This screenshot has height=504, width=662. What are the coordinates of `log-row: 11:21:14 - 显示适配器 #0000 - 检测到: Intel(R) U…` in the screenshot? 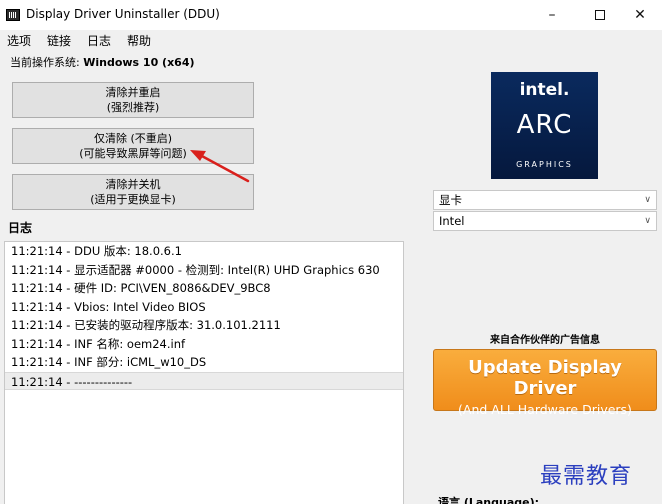 It's located at (204, 270).